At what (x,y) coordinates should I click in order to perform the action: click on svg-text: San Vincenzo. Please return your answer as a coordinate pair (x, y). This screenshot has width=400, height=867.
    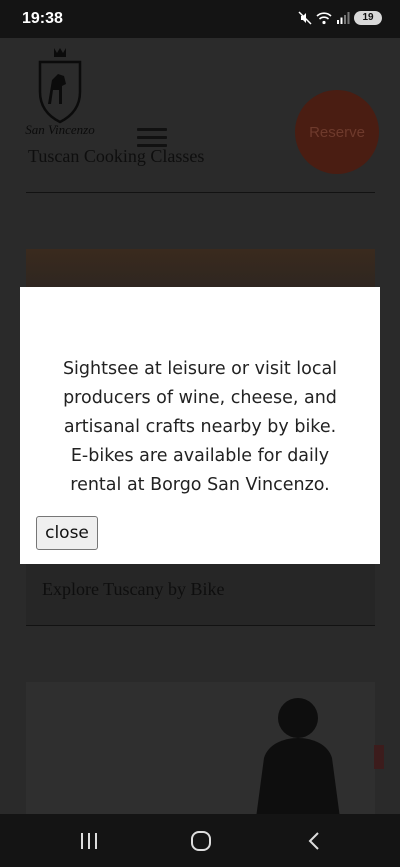
    Looking at the image, I should click on (60, 129).